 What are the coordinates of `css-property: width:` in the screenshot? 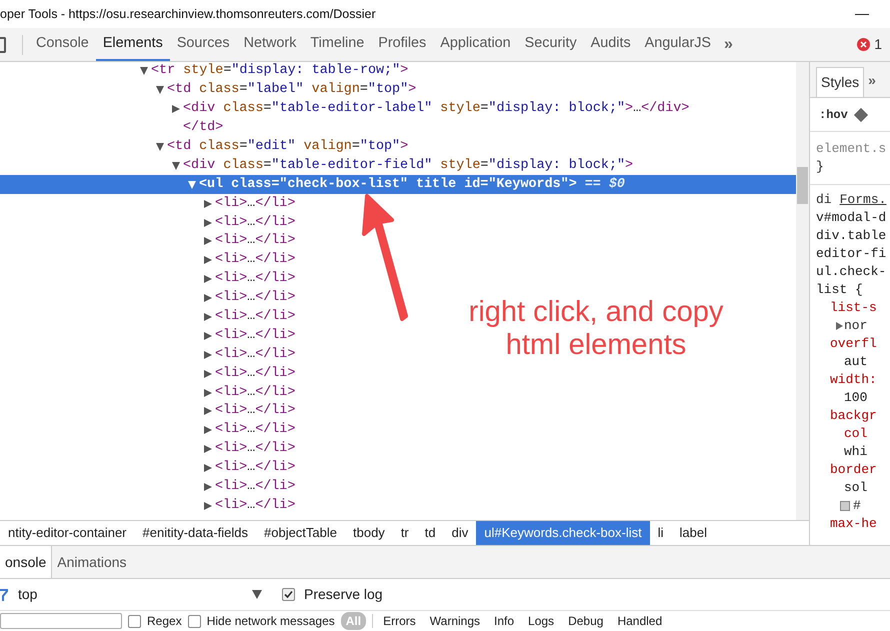 It's located at (853, 380).